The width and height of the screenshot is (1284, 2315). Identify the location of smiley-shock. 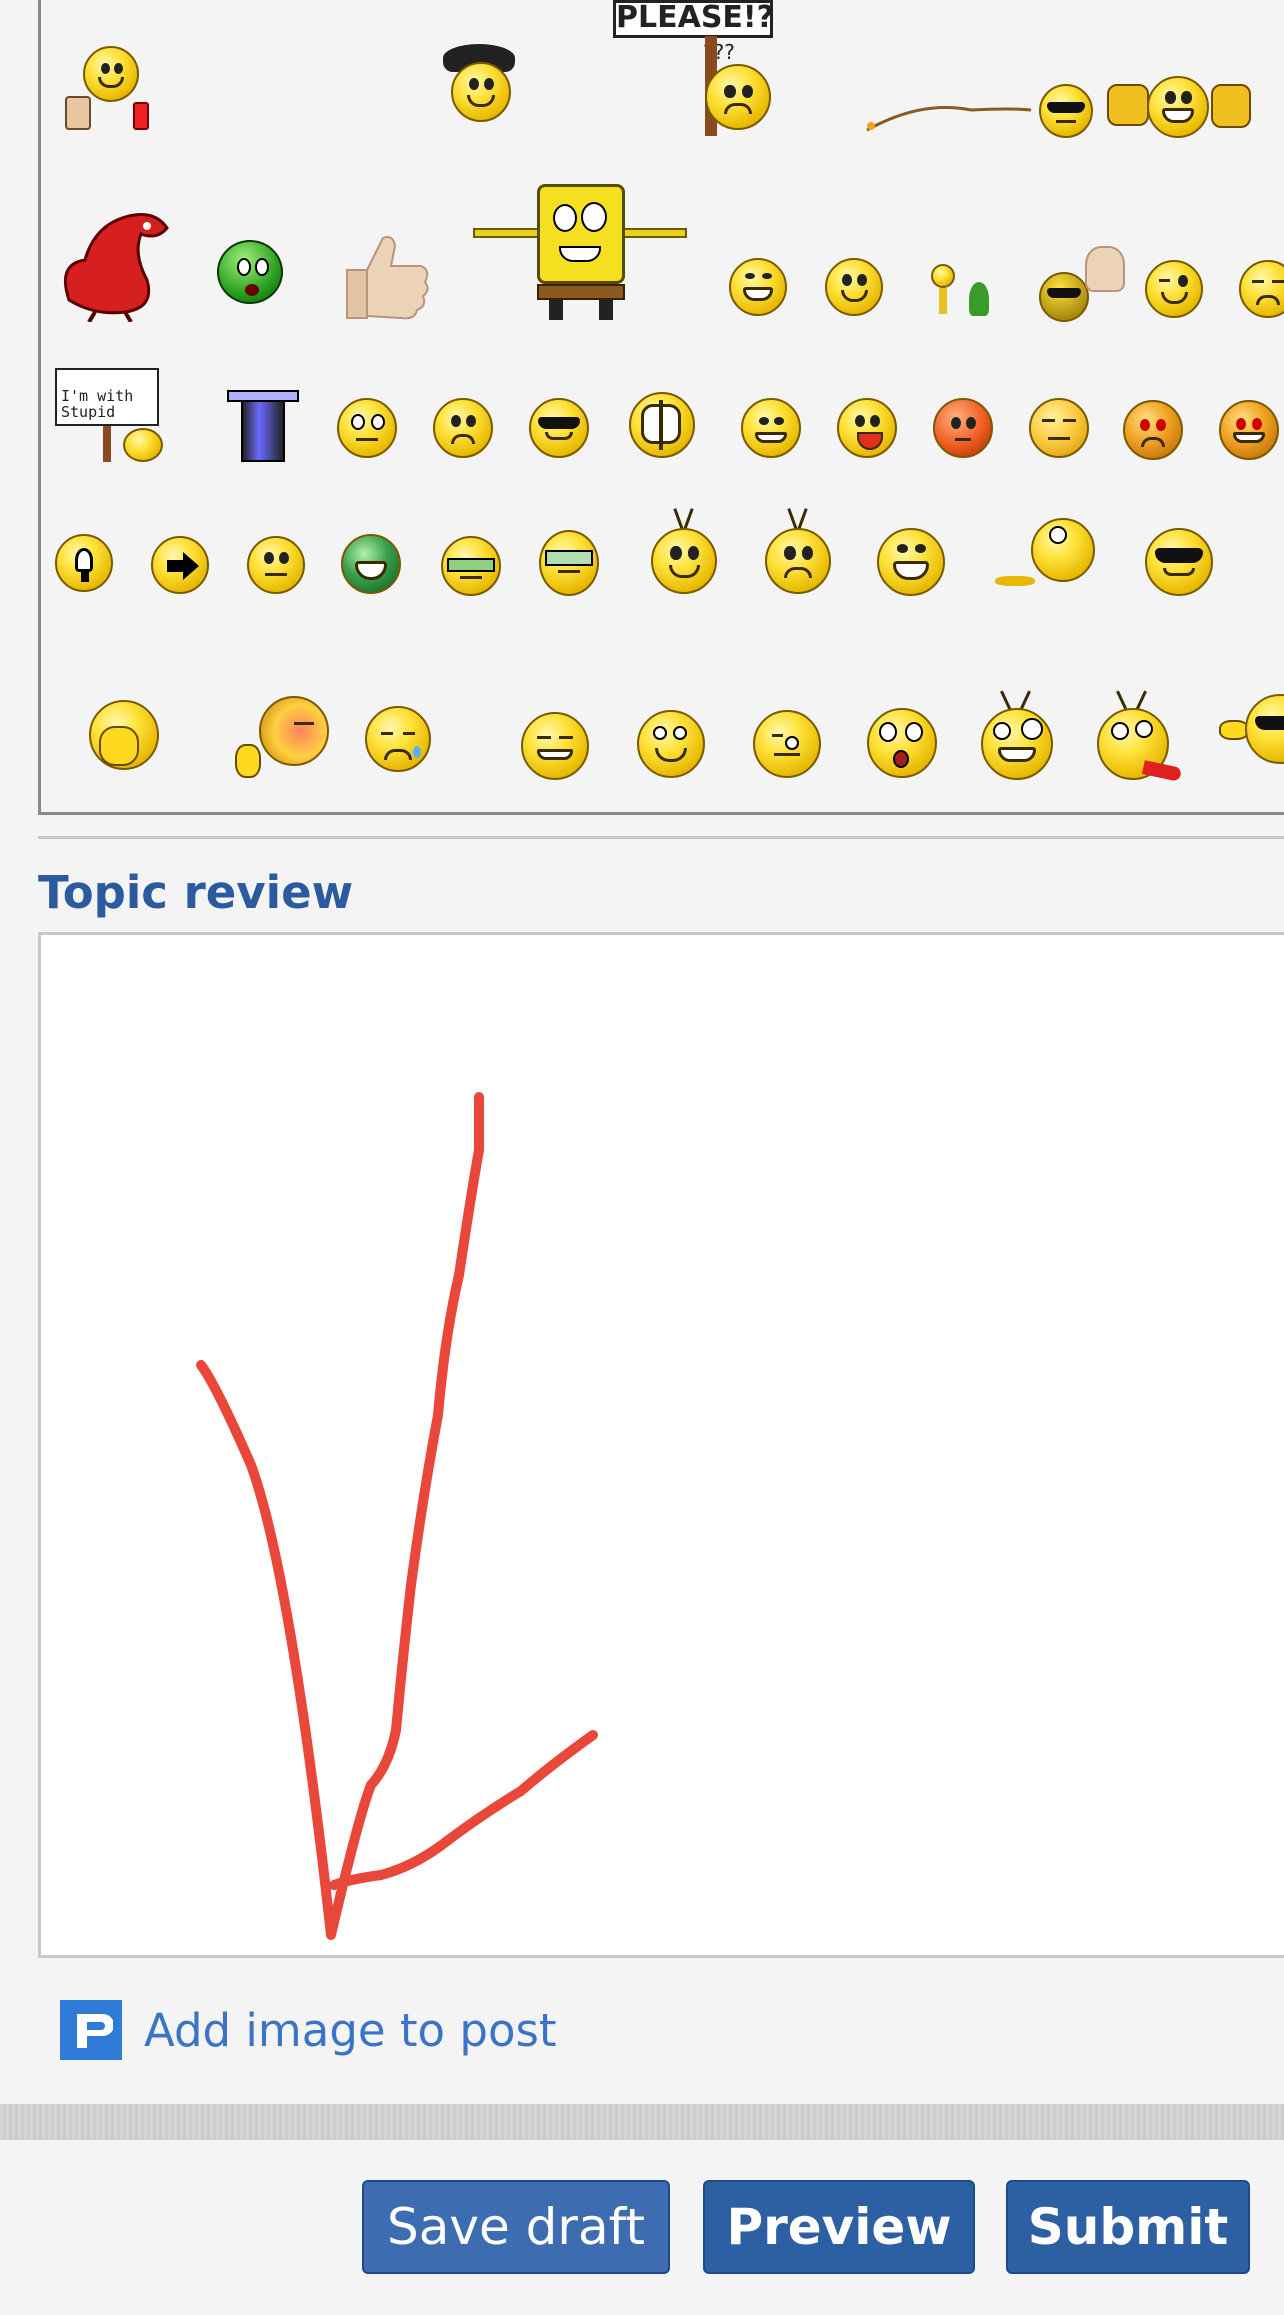
(904, 745).